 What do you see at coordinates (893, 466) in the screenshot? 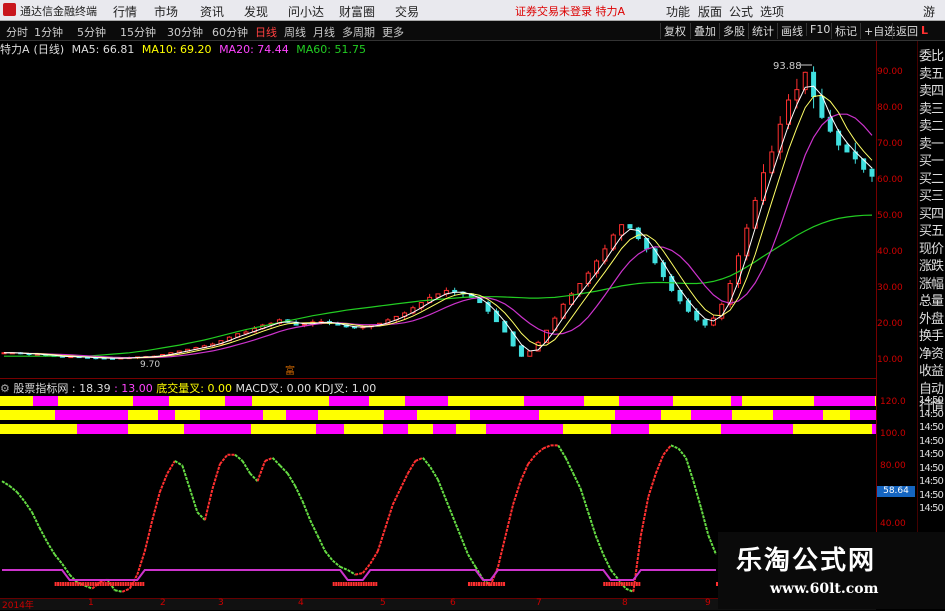
I see `indicator-tick: 80.00` at bounding box center [893, 466].